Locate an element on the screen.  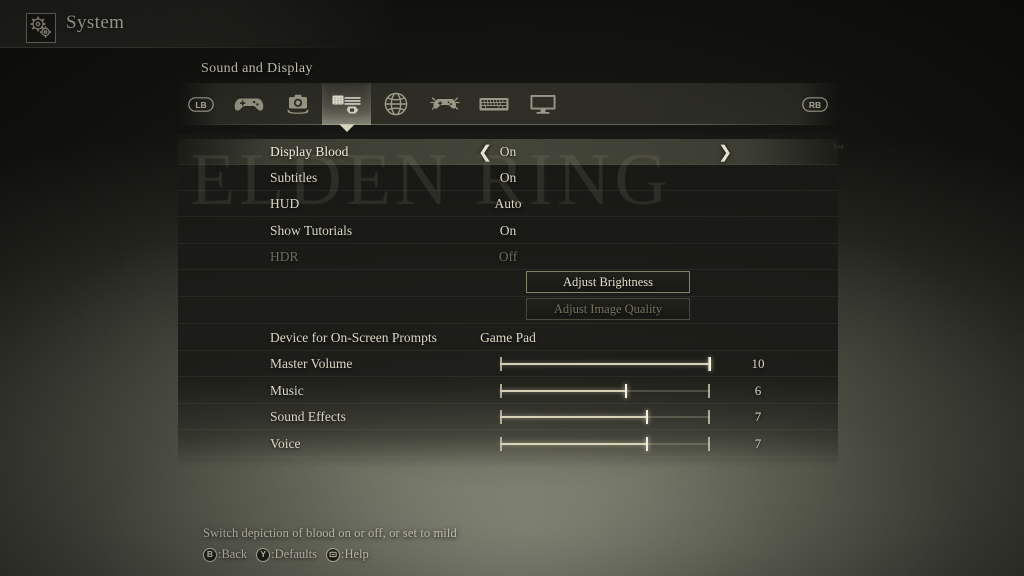
keyboard-icon is located at coordinates (494, 104).